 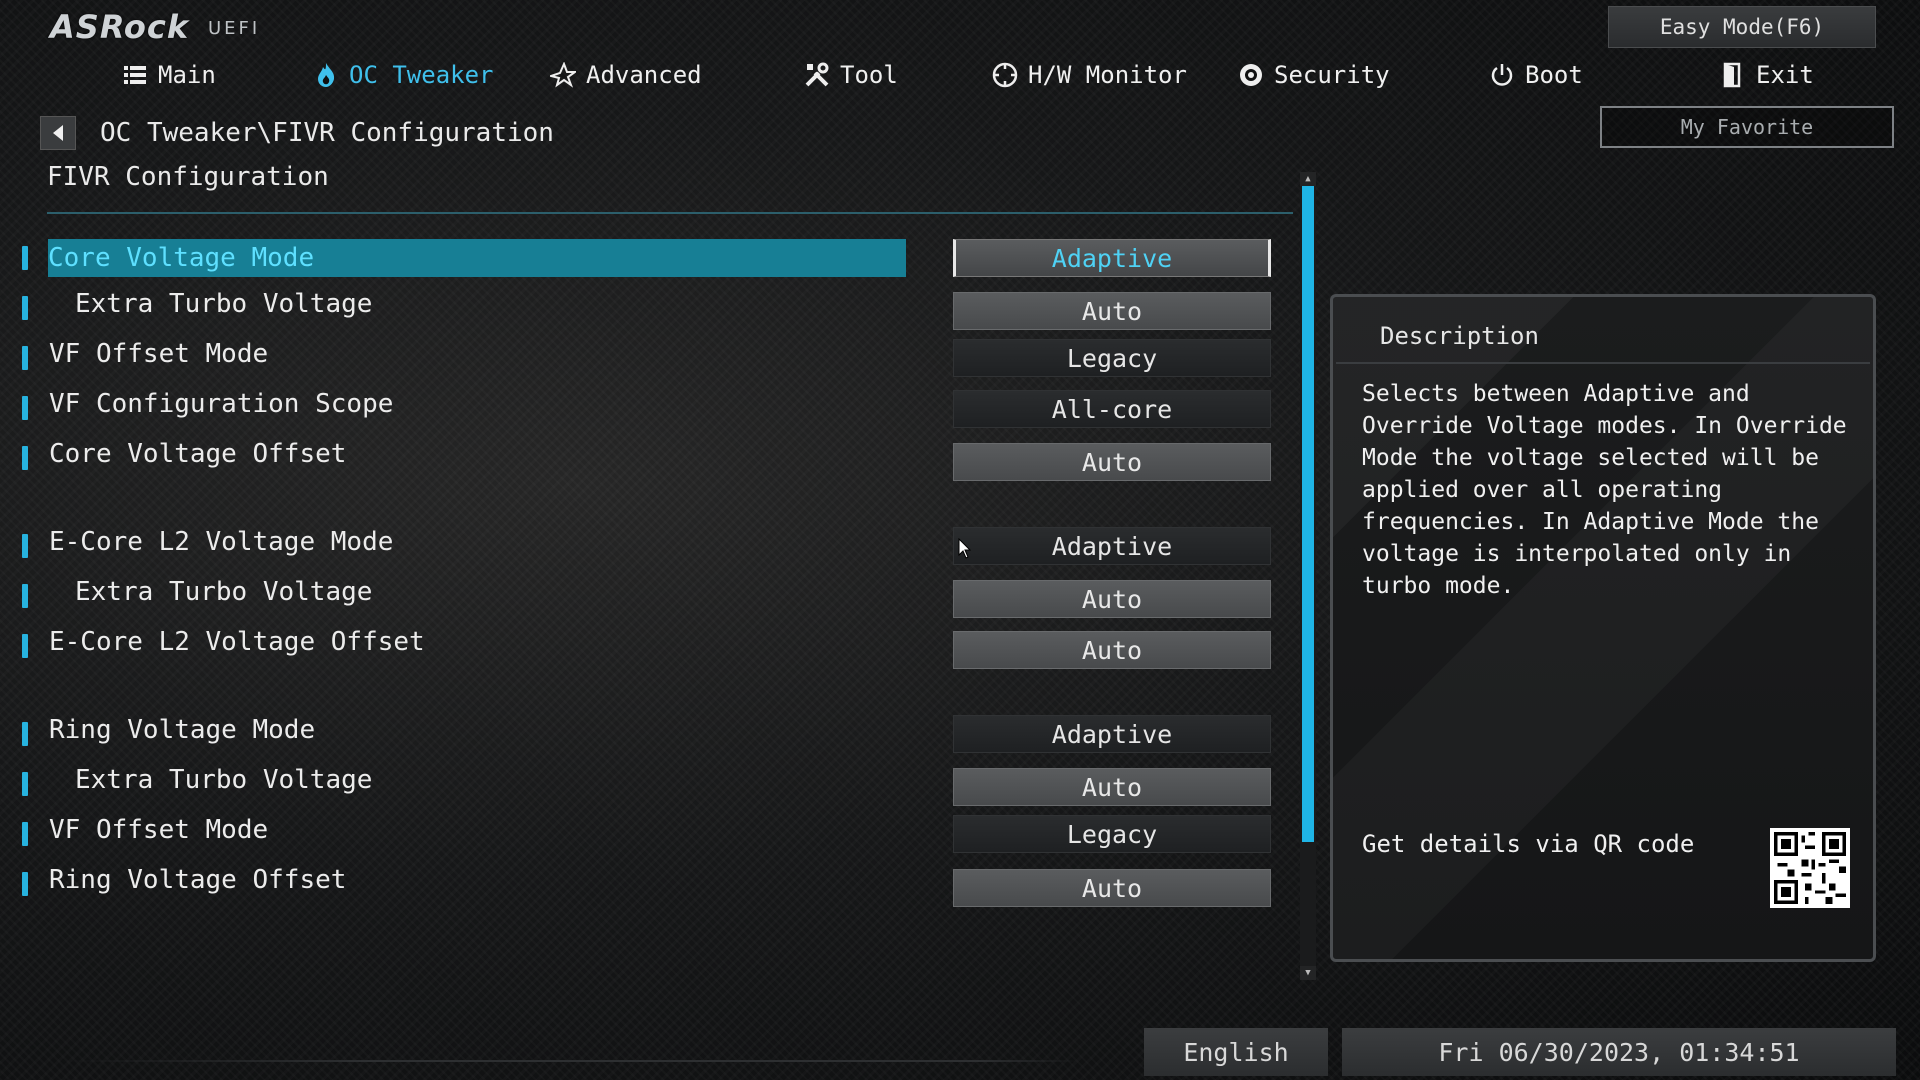 What do you see at coordinates (197, 880) in the screenshot?
I see `setting-ring-voltage-offset: Ring Voltage Offset` at bounding box center [197, 880].